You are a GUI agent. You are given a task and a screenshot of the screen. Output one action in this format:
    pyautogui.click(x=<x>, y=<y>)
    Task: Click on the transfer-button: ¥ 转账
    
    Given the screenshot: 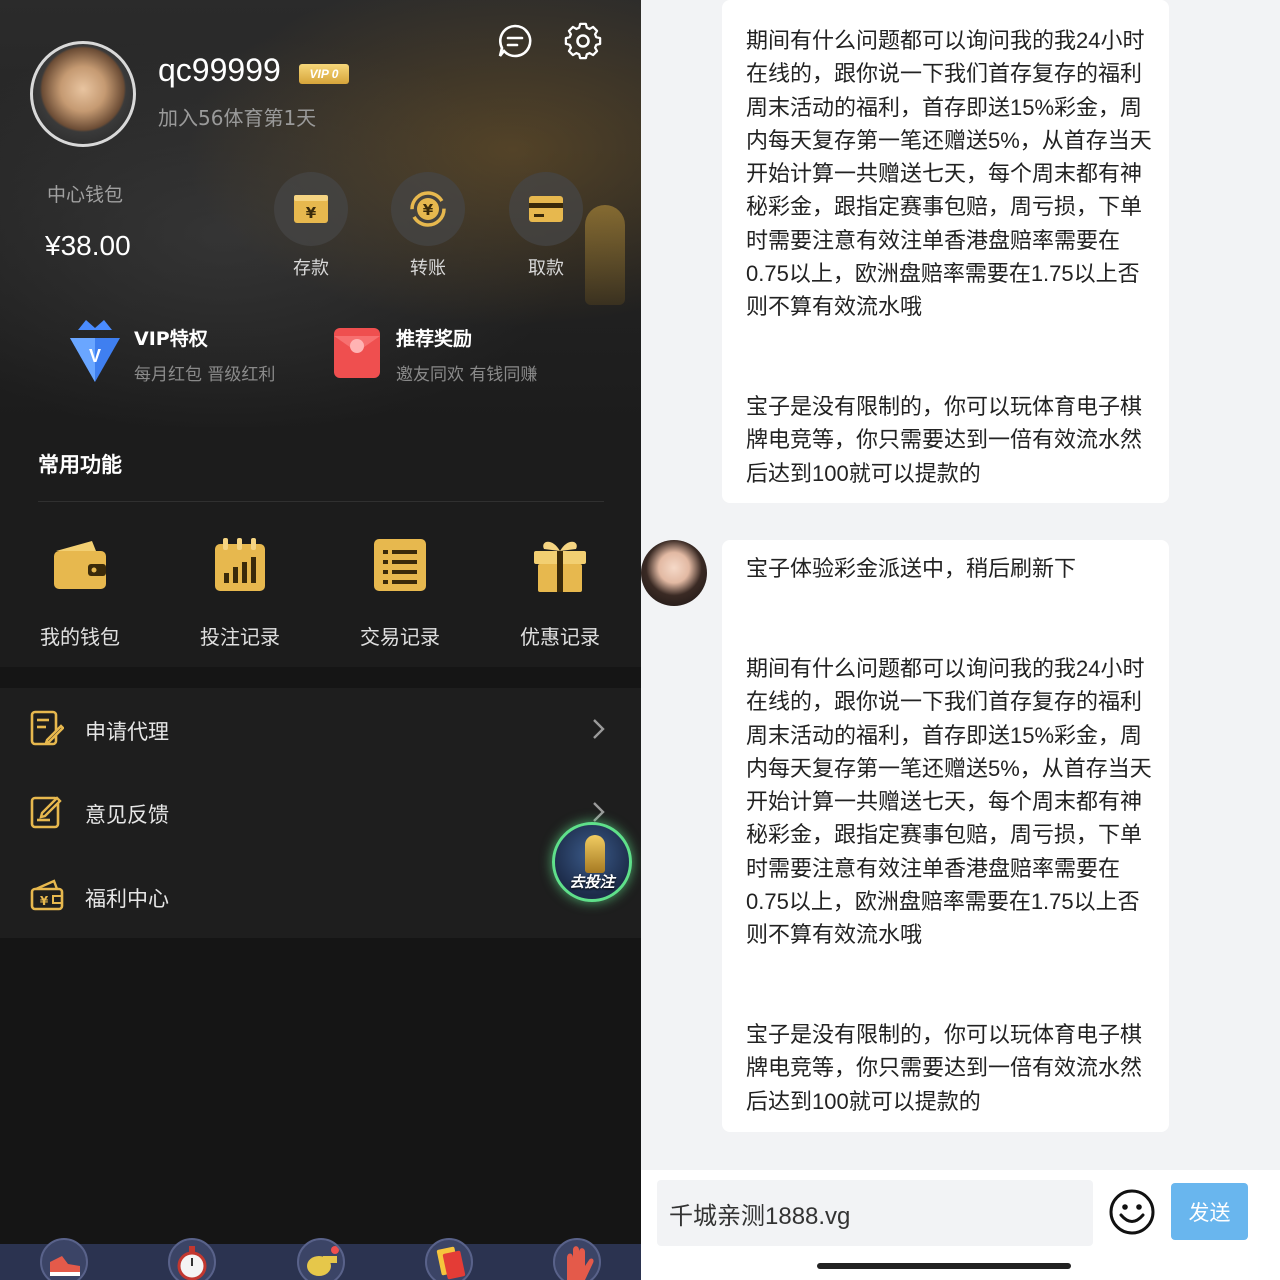 What is the action you would take?
    pyautogui.click(x=428, y=226)
    